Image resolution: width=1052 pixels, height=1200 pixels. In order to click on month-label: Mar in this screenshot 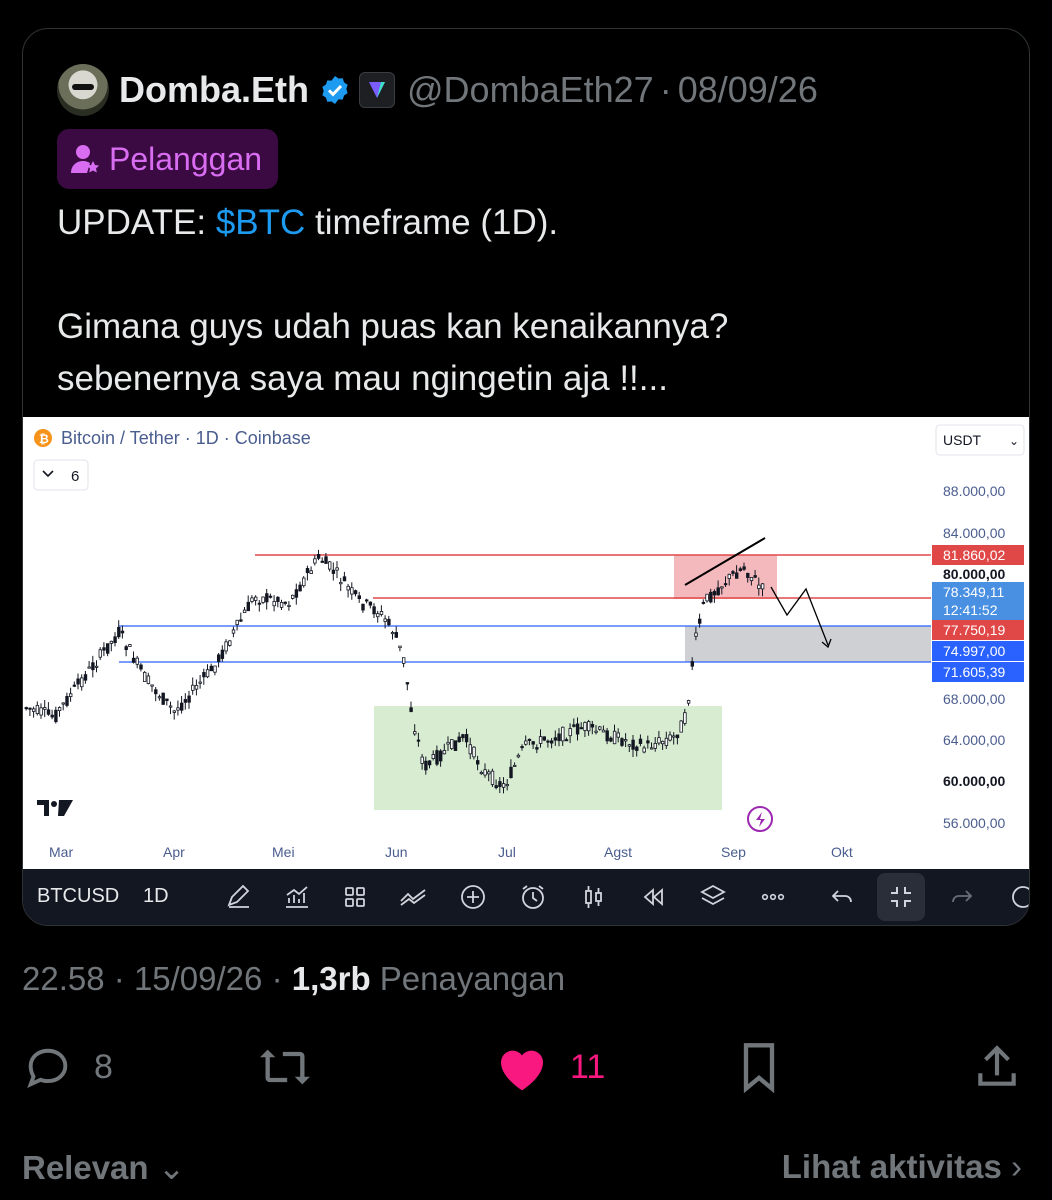, I will do `click(61, 852)`.